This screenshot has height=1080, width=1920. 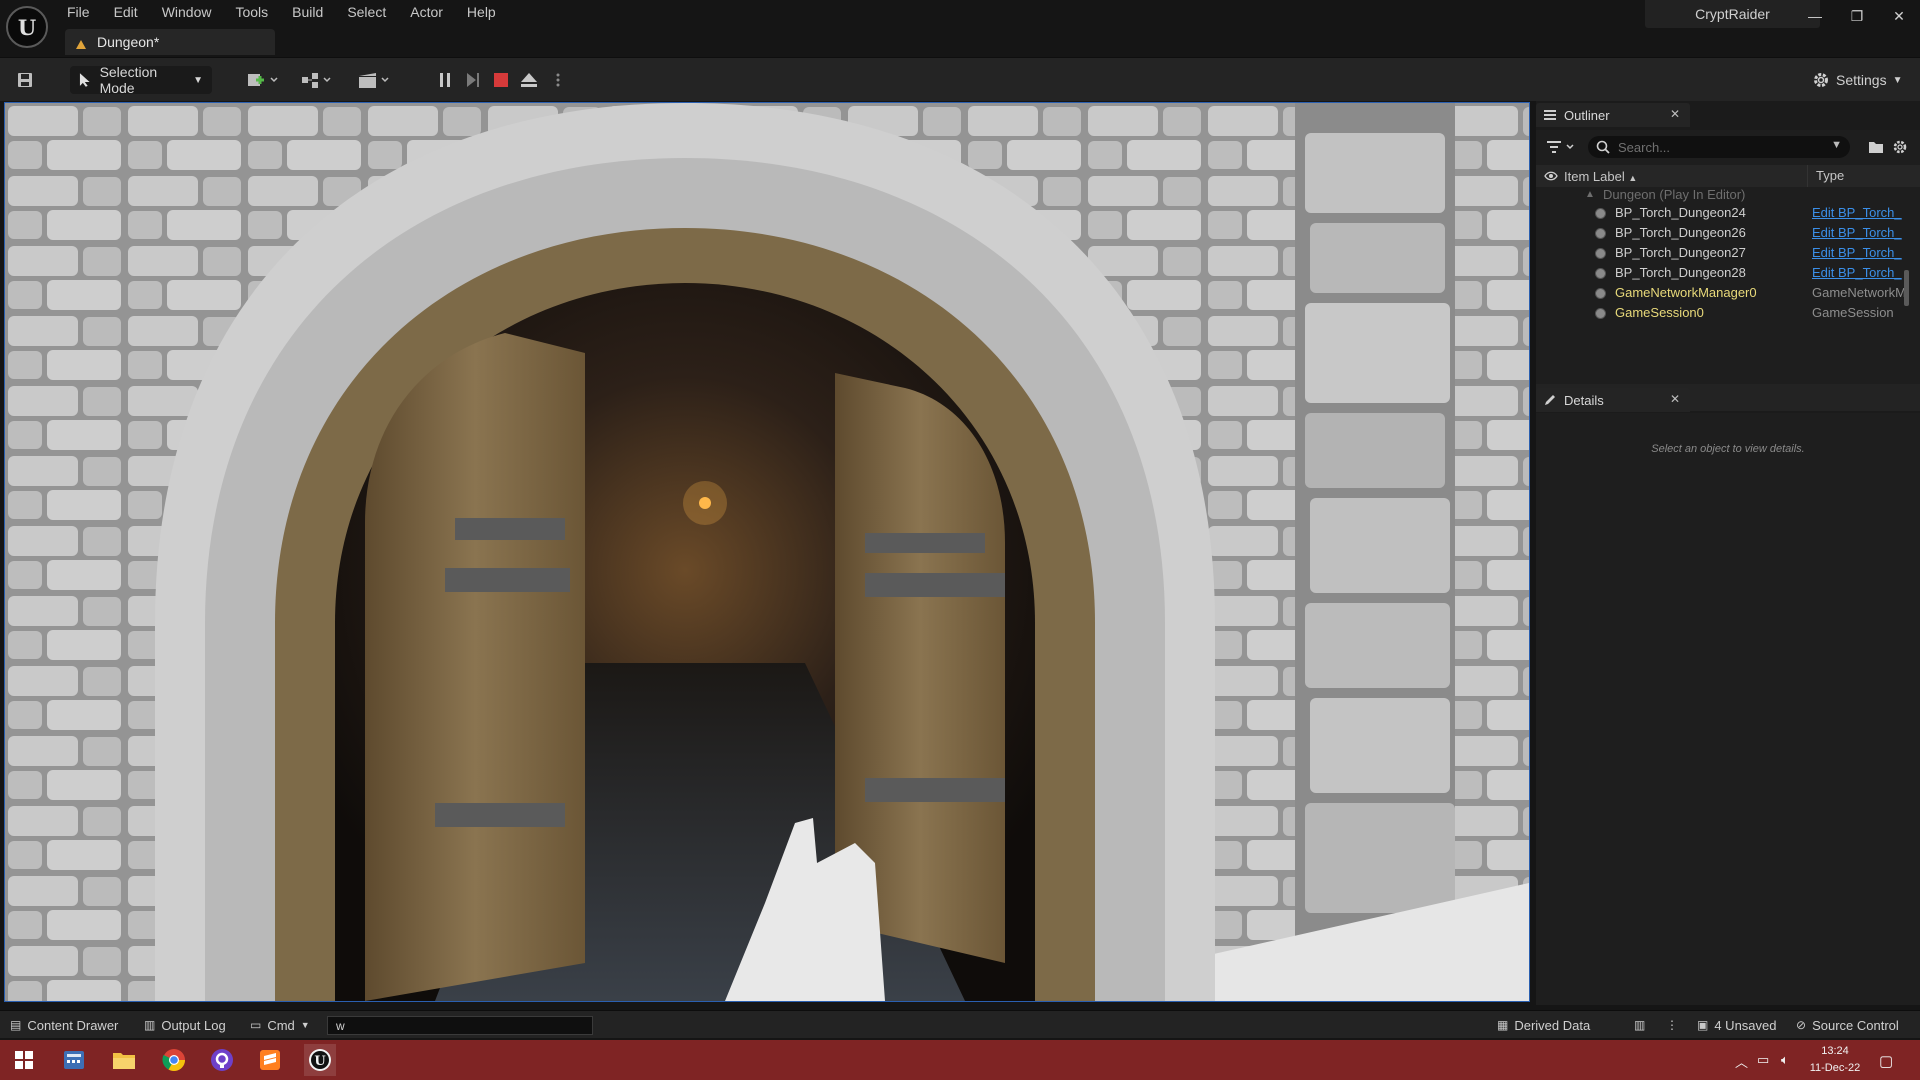 I want to click on add-folder-icon, so click(x=1876, y=147).